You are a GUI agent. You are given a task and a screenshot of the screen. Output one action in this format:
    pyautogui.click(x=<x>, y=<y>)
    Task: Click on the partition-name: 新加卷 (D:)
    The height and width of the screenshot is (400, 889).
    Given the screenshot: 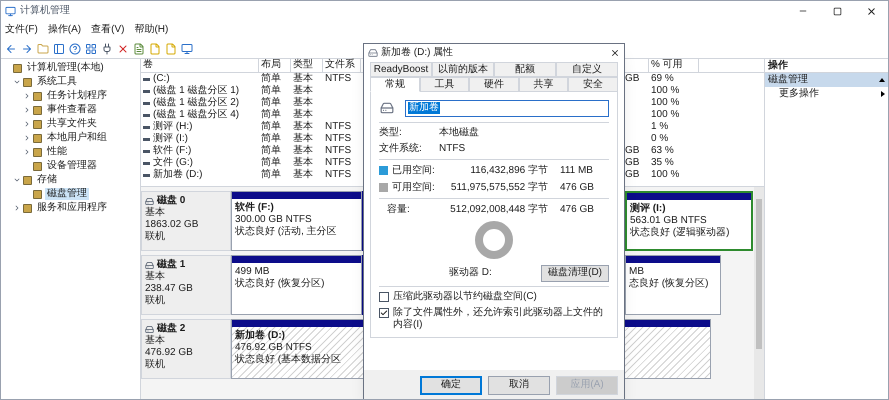 What is the action you would take?
    pyautogui.click(x=260, y=336)
    